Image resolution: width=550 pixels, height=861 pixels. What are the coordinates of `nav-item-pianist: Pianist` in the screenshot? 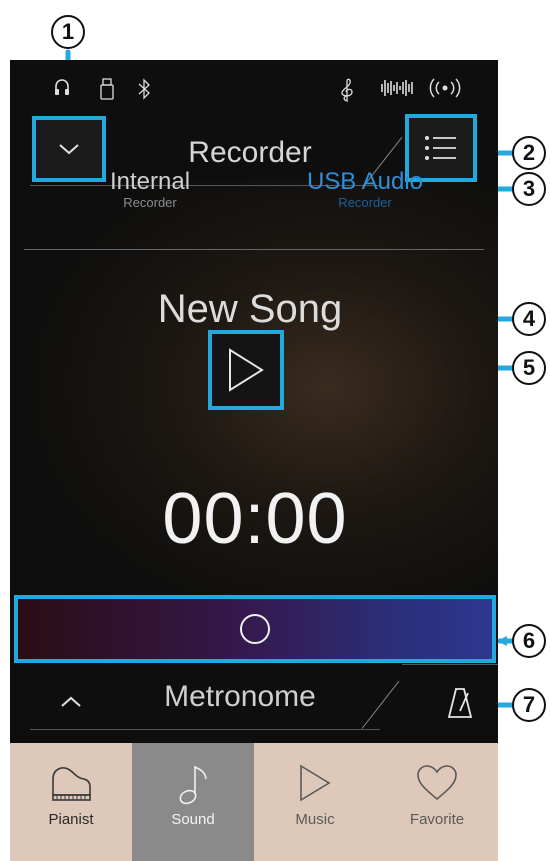 It's located at (71, 802).